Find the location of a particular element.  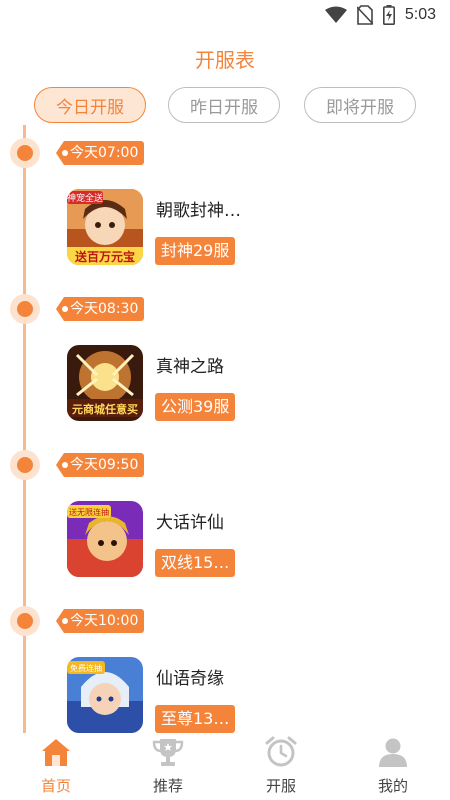

tab-upcoming: 即将开服 is located at coordinates (360, 105).